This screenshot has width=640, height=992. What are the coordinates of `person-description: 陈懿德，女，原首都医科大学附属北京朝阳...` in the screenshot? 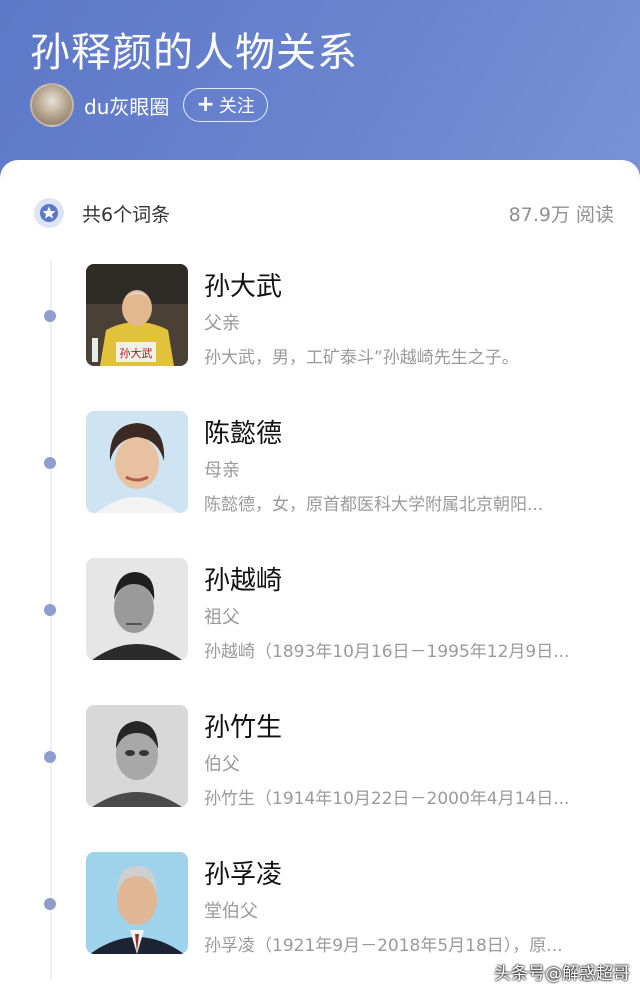 It's located at (374, 505).